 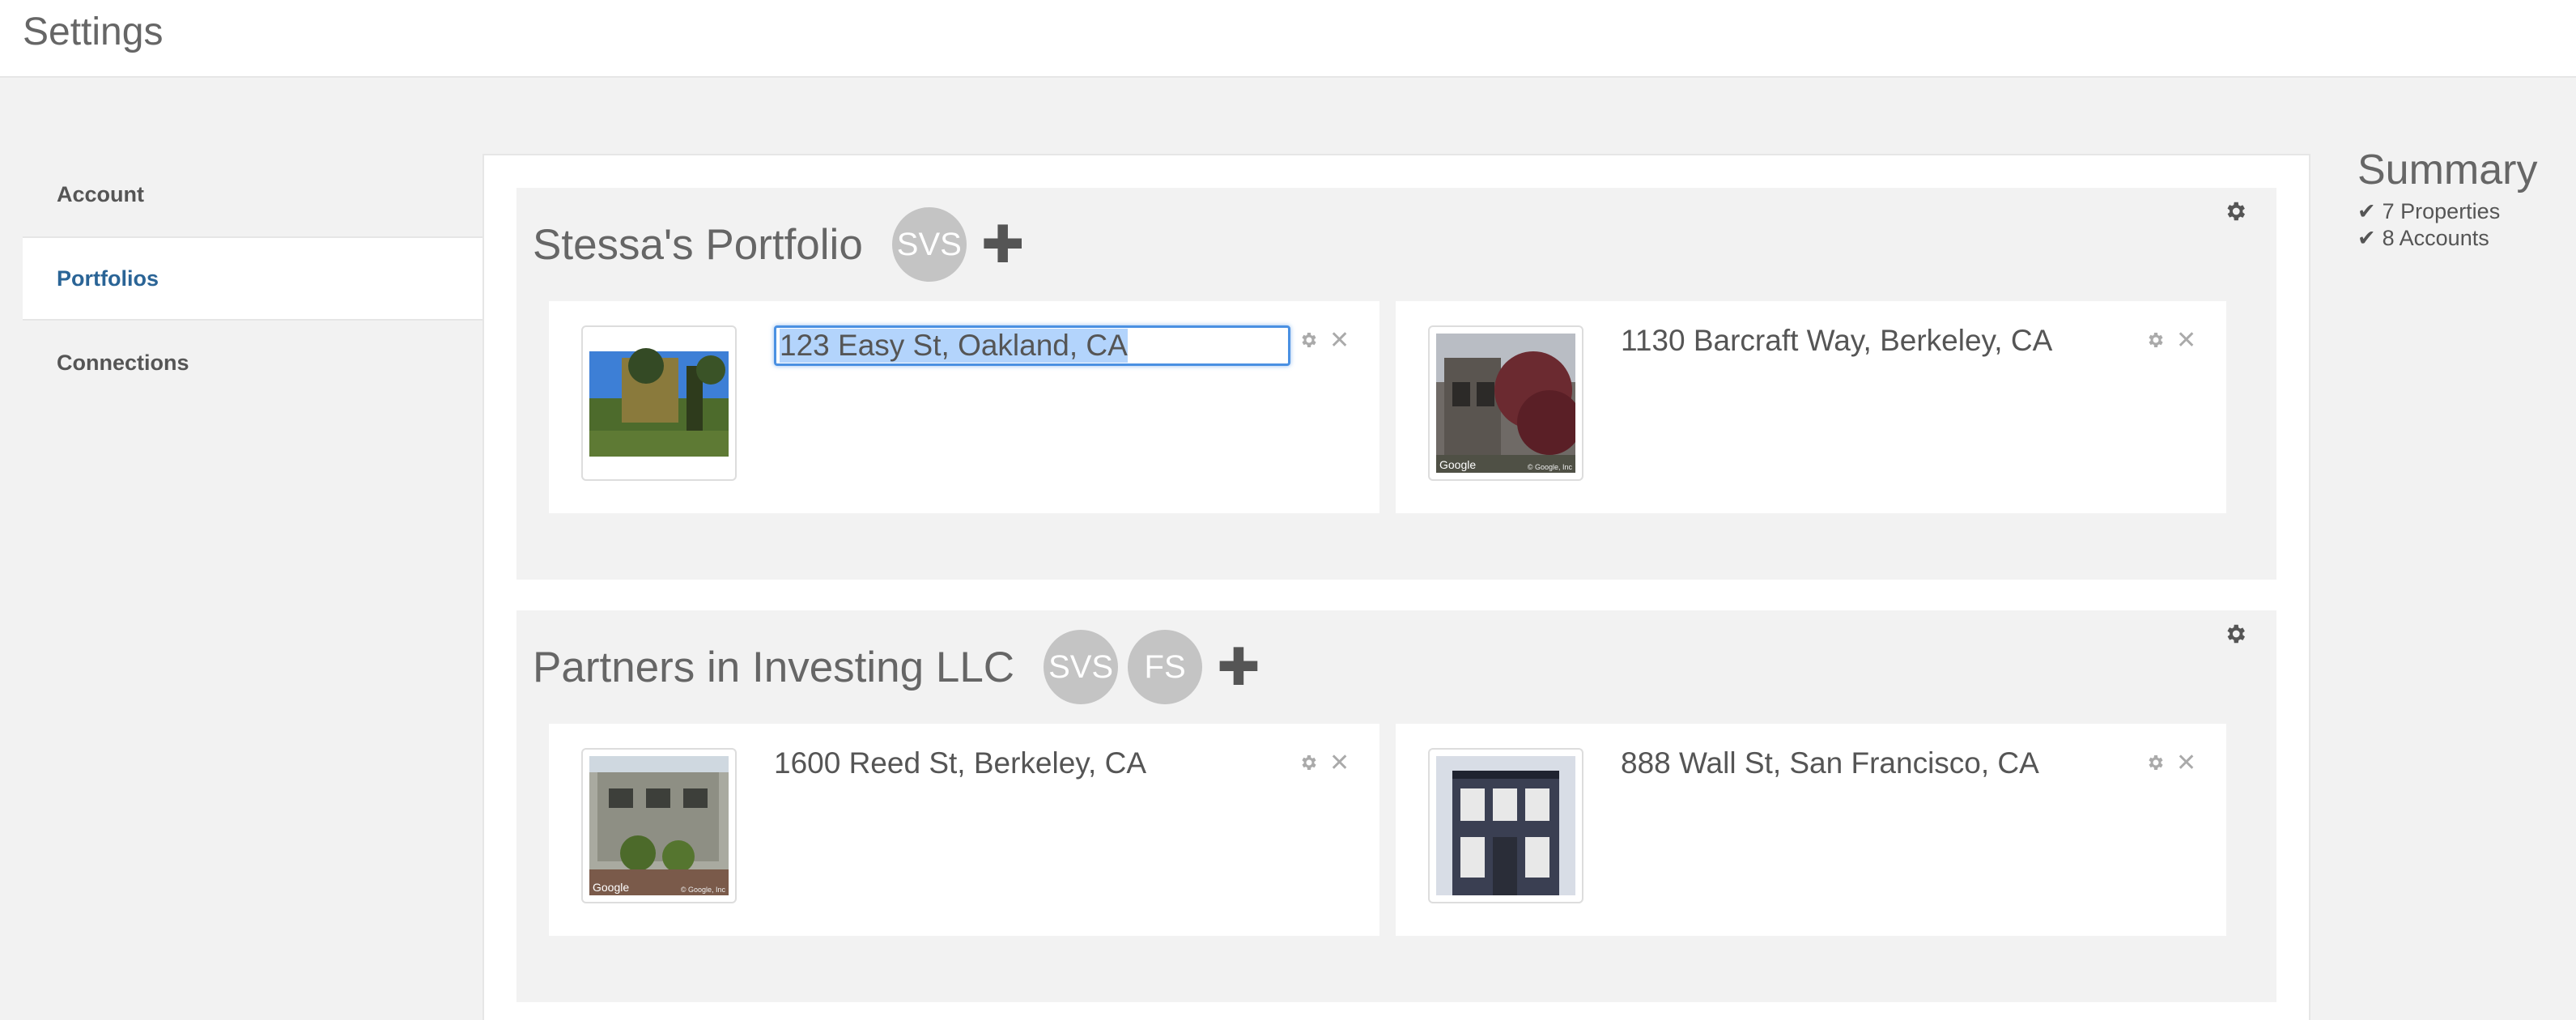 I want to click on portfolio-name: Stessa's Portfolio, so click(x=698, y=245).